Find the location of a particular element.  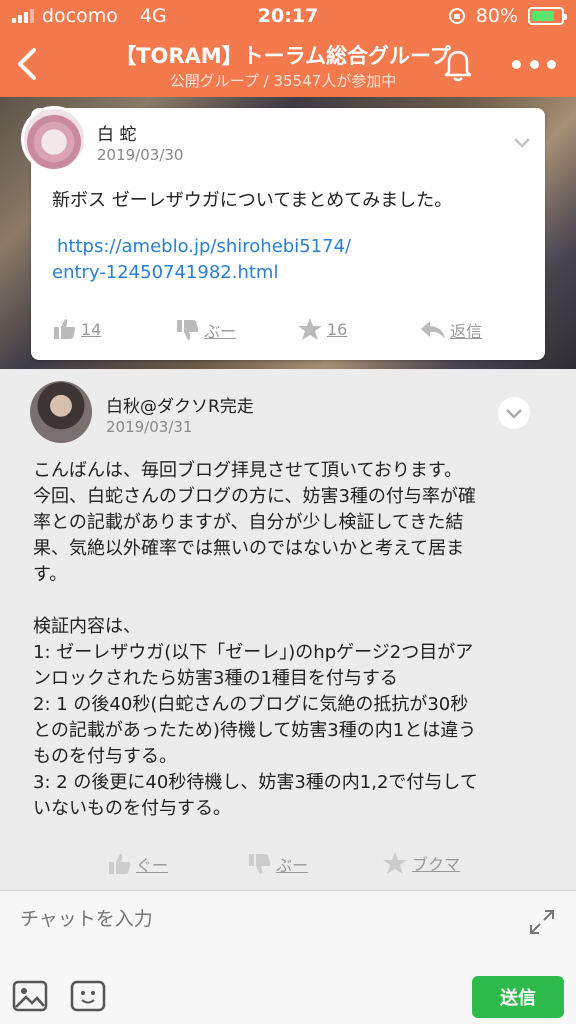

comment-line: いないものを付与する。 is located at coordinates (132, 808).